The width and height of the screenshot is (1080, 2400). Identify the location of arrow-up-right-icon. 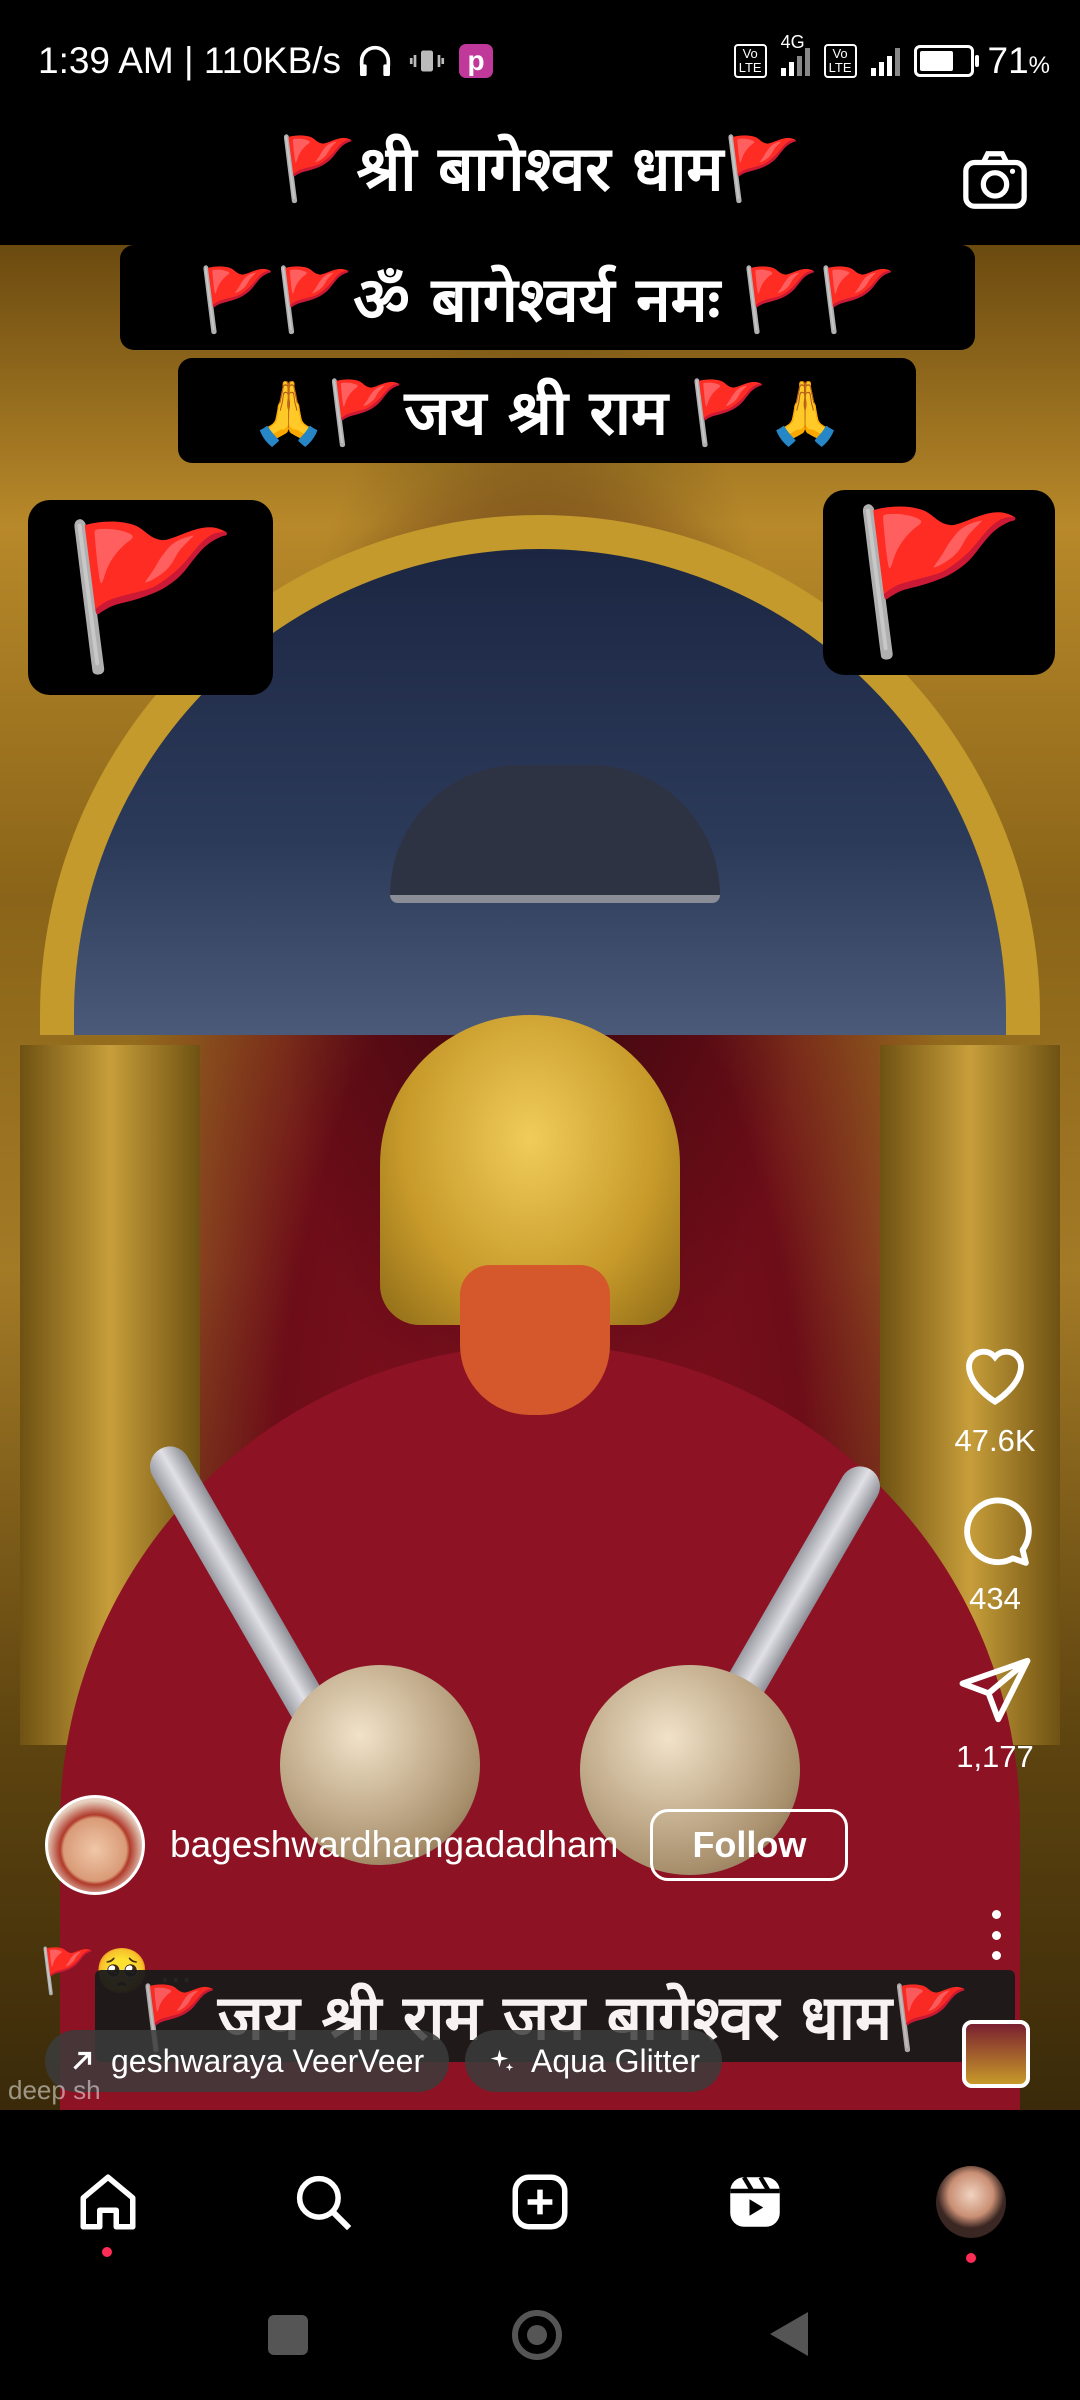
(82, 2060).